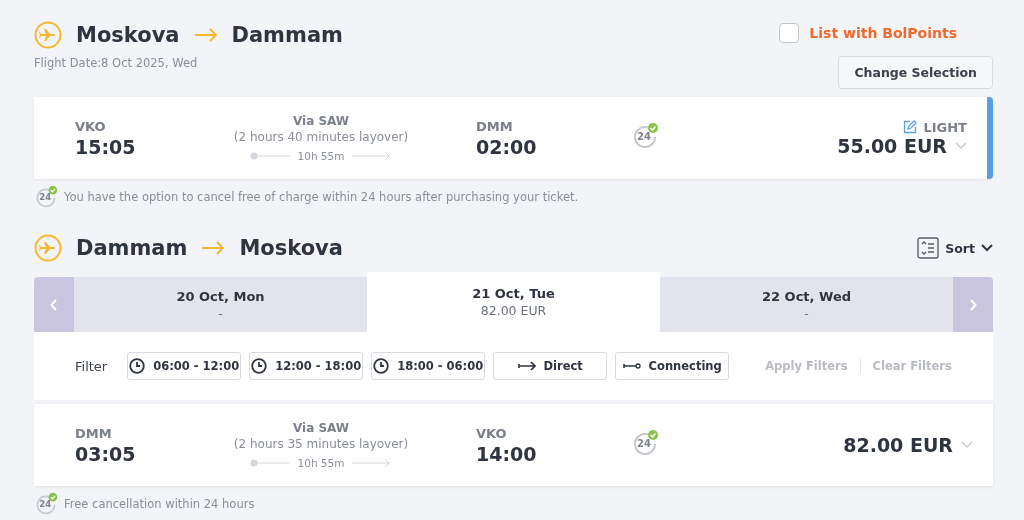 Image resolution: width=1024 pixels, height=520 pixels. Describe the element at coordinates (306, 366) in the screenshot. I see `filter-option-button: 12:00 - 18:00` at that location.